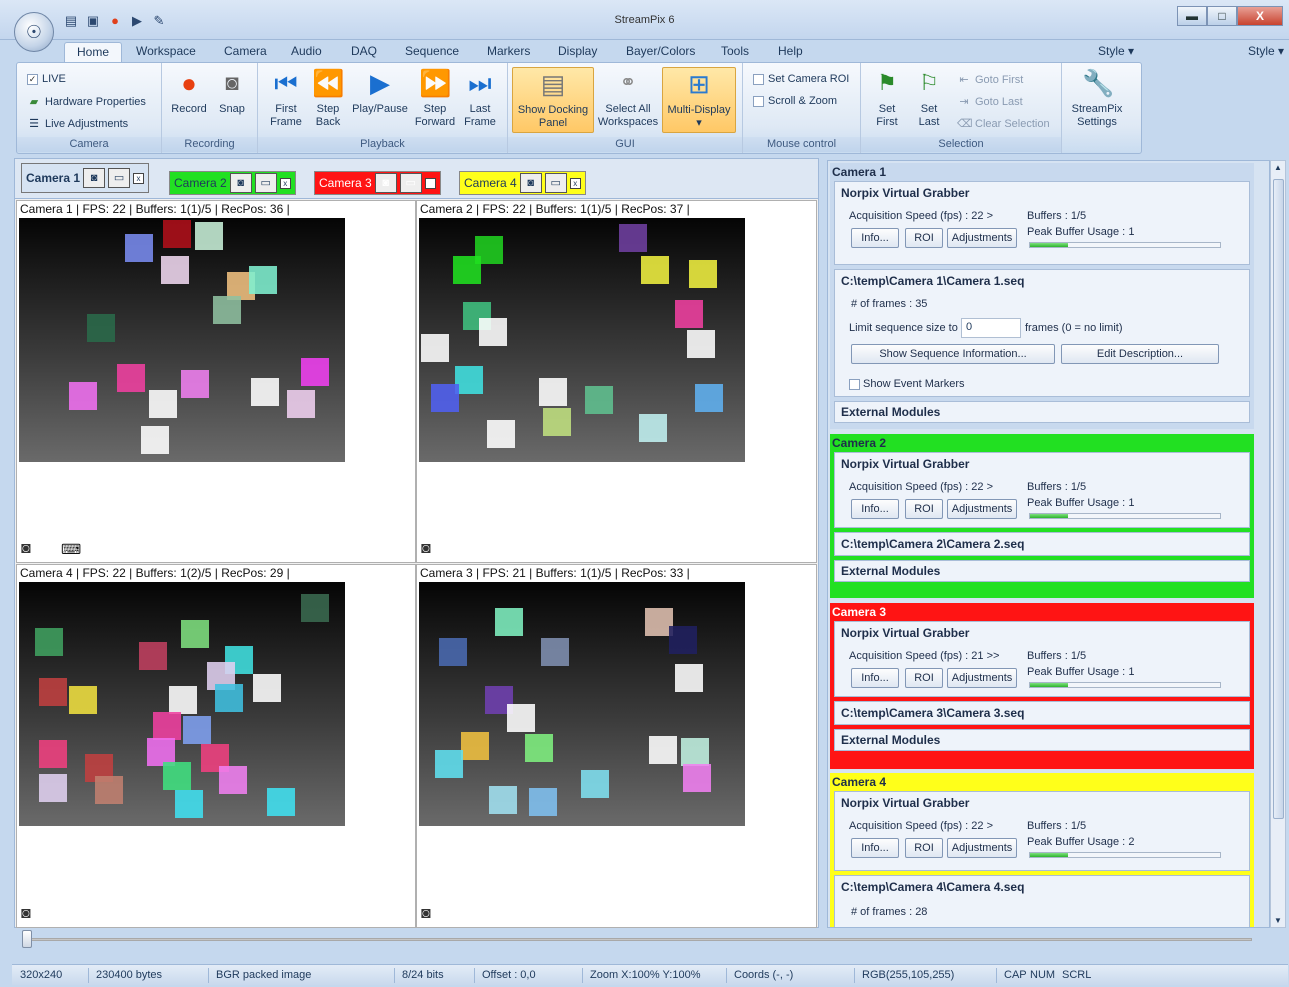 The height and width of the screenshot is (987, 1289). I want to click on scroll-zoom-checkbox: Scroll & Zoom, so click(795, 101).